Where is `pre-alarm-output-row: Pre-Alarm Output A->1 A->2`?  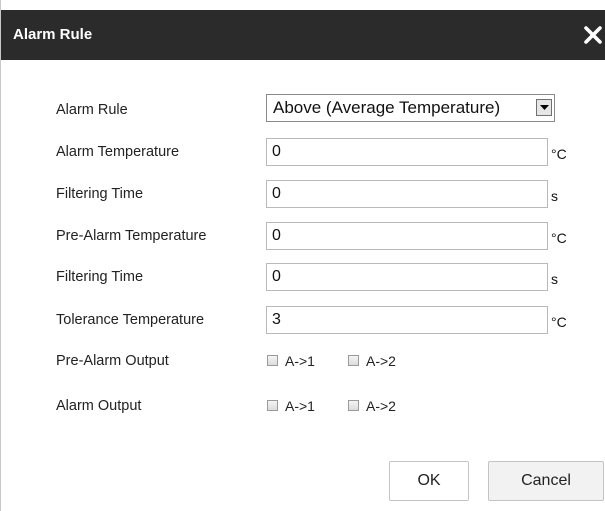
pre-alarm-output-row: Pre-Alarm Output A->1 A->2 is located at coordinates (303, 361).